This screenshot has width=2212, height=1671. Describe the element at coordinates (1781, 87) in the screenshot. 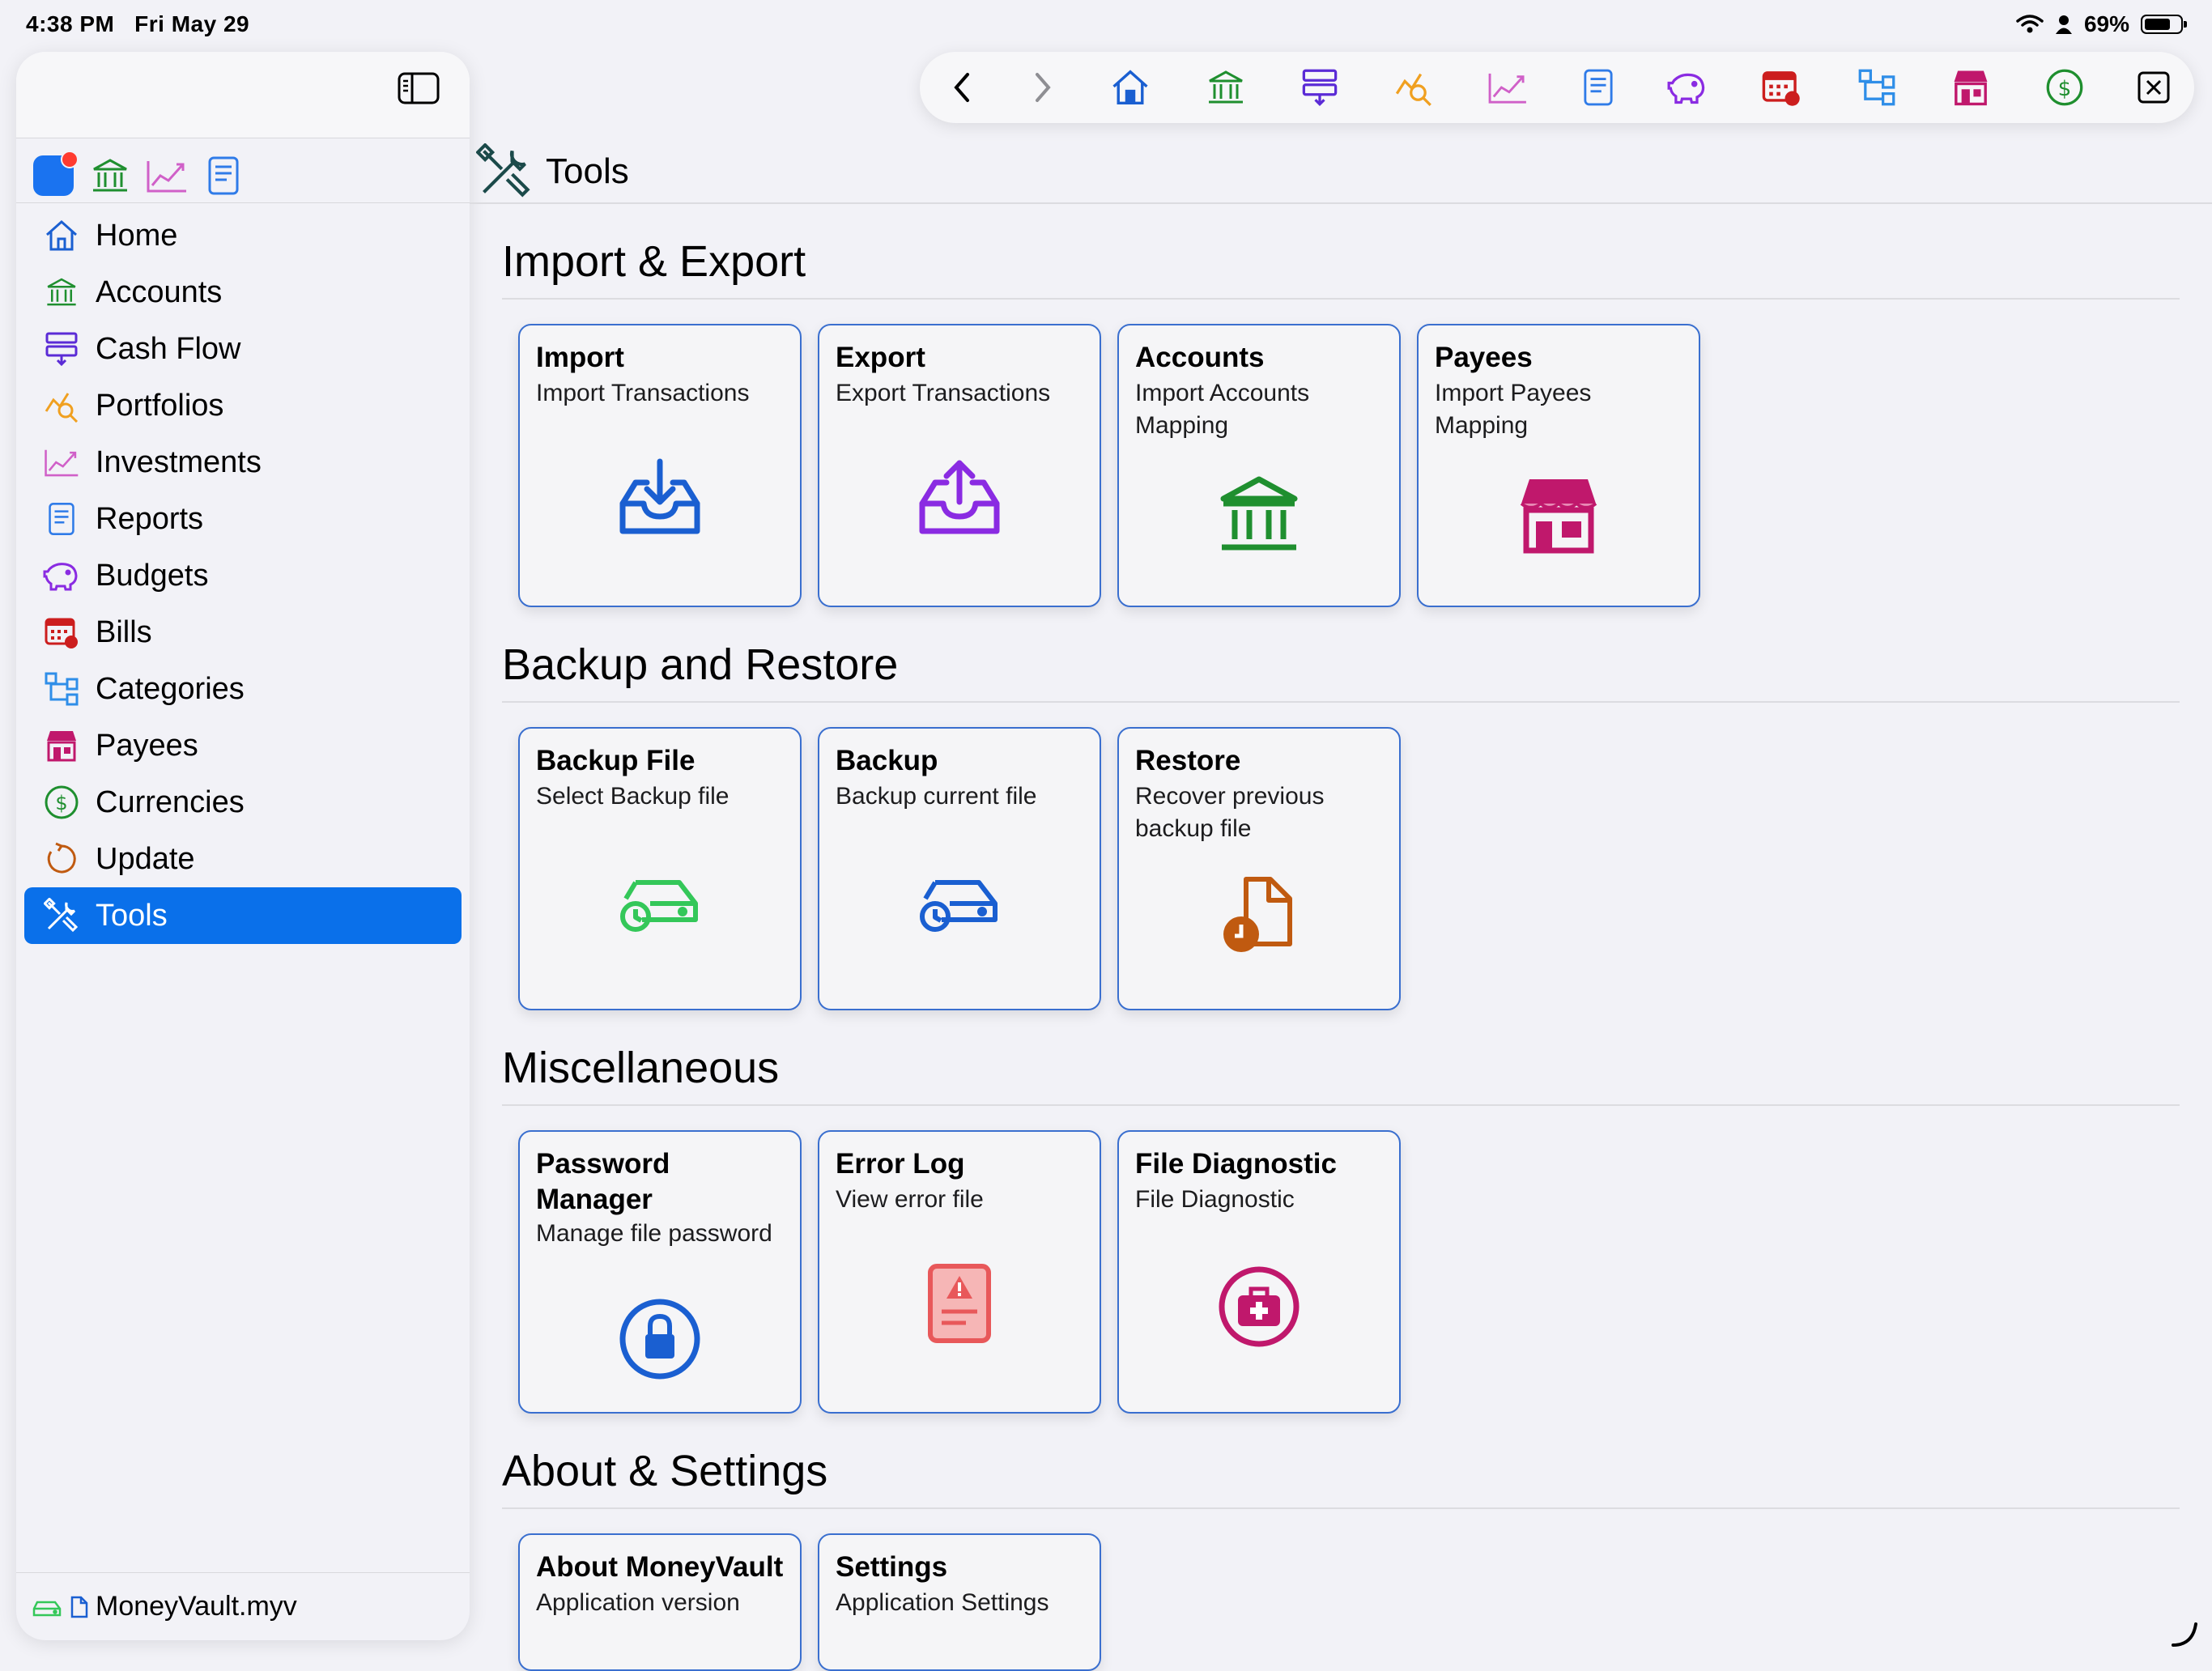

I see `toolbar-calendar-bill-icon` at that location.